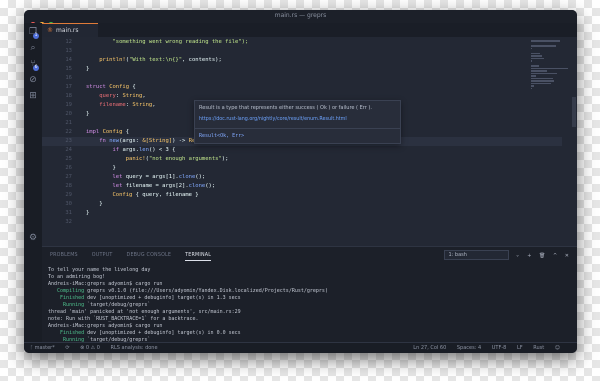 The image size is (600, 381). Describe the element at coordinates (302, 222) in the screenshot. I see `code-line: 32` at that location.